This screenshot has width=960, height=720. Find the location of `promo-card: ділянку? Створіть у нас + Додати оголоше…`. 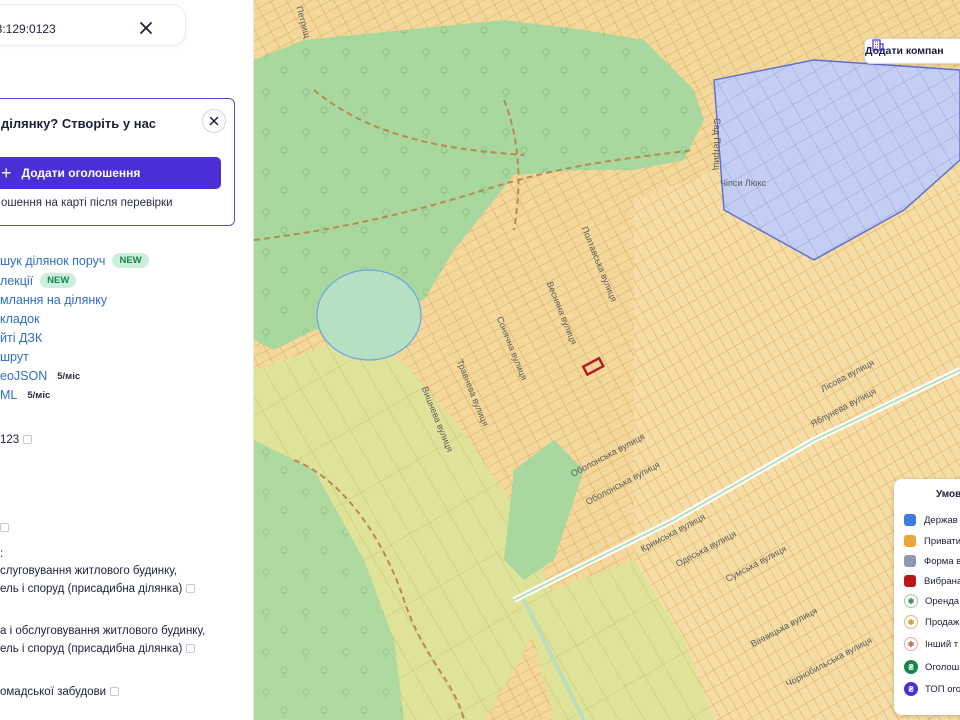

promo-card: ділянку? Створіть у нас + Додати оголоше… is located at coordinates (117, 162).